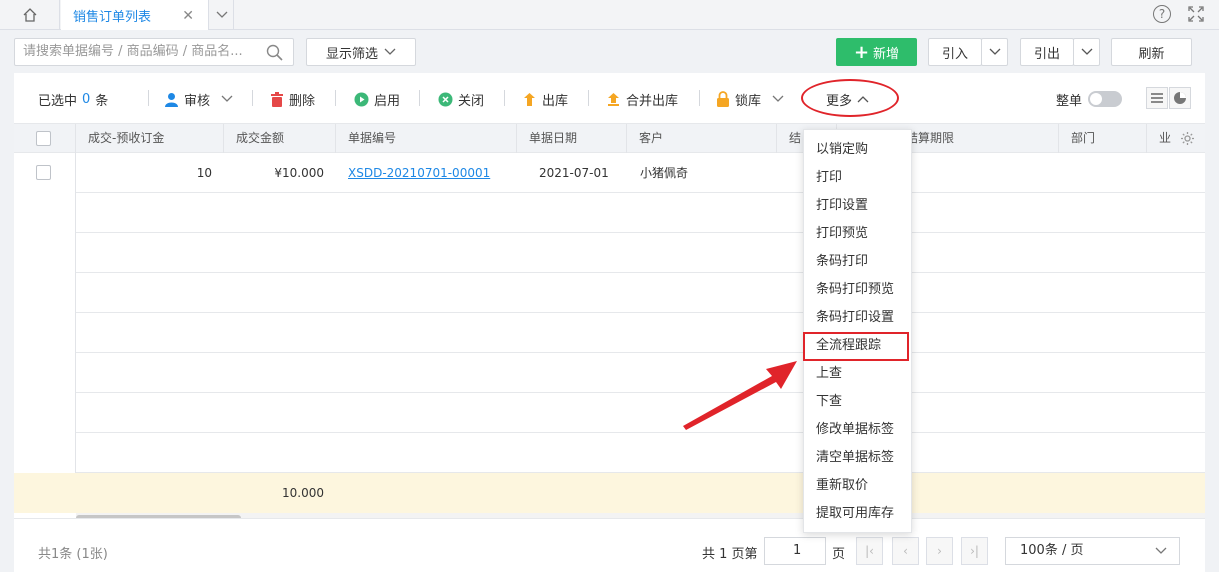 The width and height of the screenshot is (1219, 572). Describe the element at coordinates (73, 99) in the screenshot. I see `selected-count-text: 已选中 0 条` at that location.